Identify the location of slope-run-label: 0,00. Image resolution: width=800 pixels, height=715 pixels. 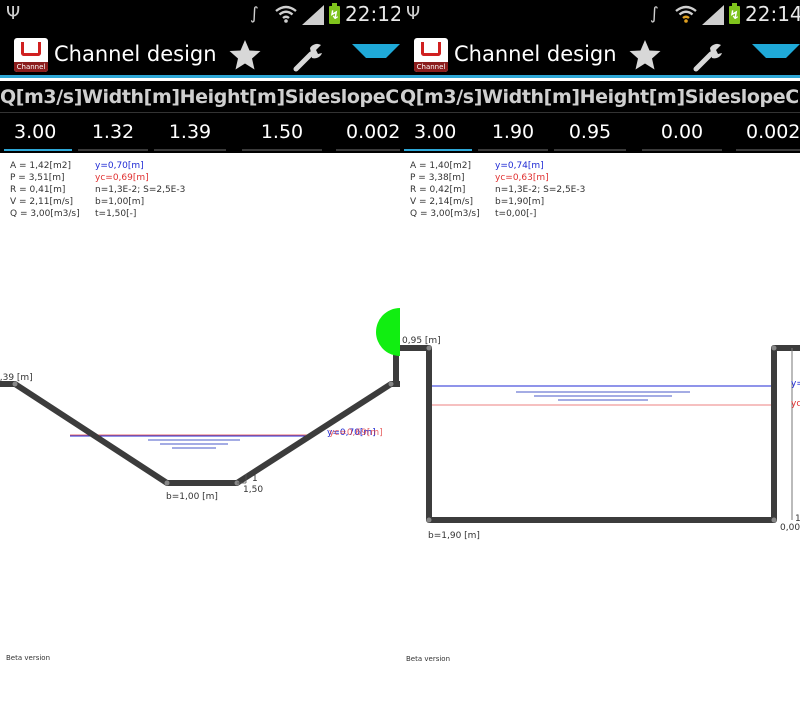
(790, 528).